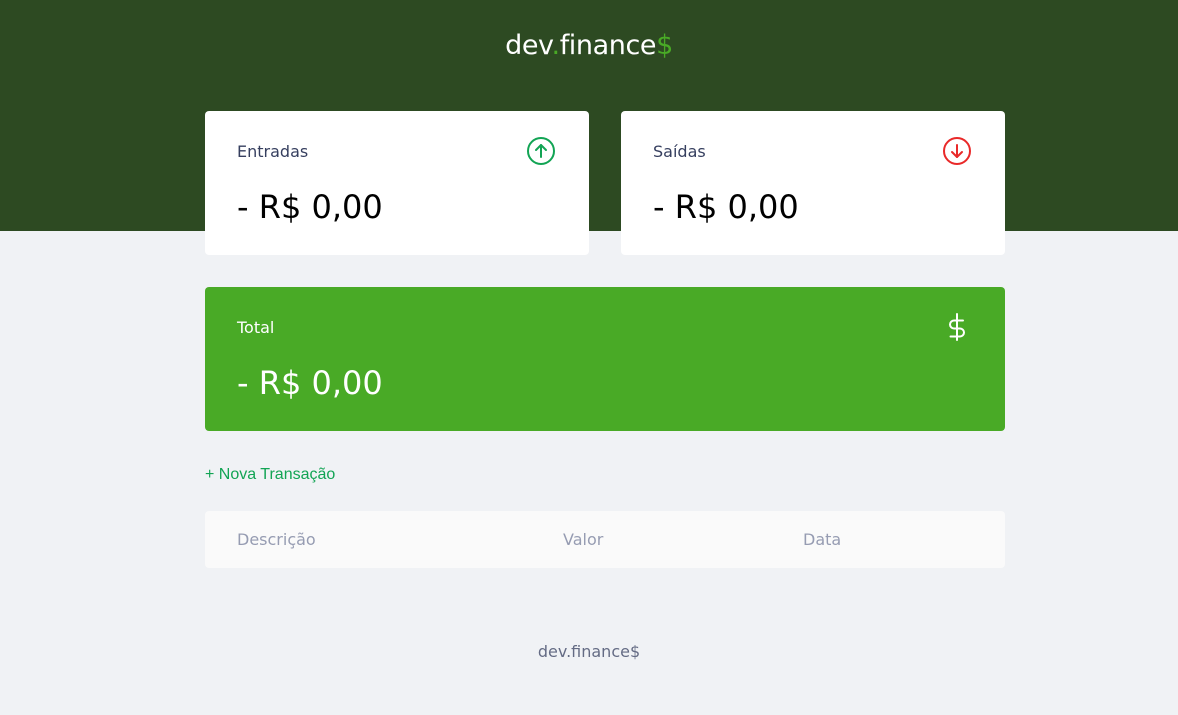 This screenshot has height=715, width=1178. What do you see at coordinates (310, 207) in the screenshot?
I see `income-value: - R$ 0,00` at bounding box center [310, 207].